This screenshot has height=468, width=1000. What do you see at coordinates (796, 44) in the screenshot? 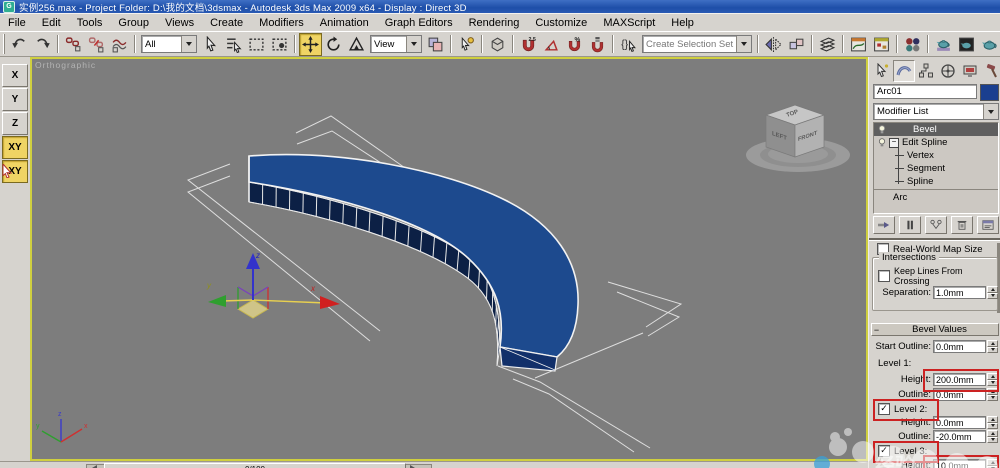
I see `align-icon` at bounding box center [796, 44].